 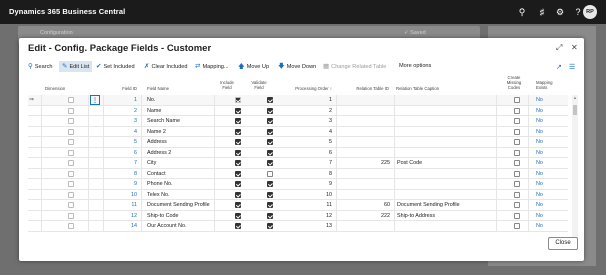 I want to click on col-field-id: Field ID, so click(x=126, y=88).